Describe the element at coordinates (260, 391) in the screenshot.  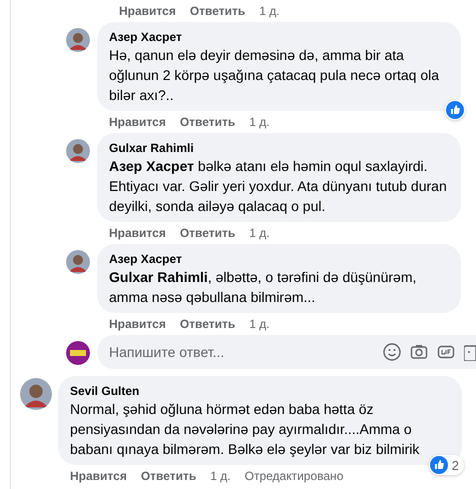
I see `author-name: Sevil Gulten` at that location.